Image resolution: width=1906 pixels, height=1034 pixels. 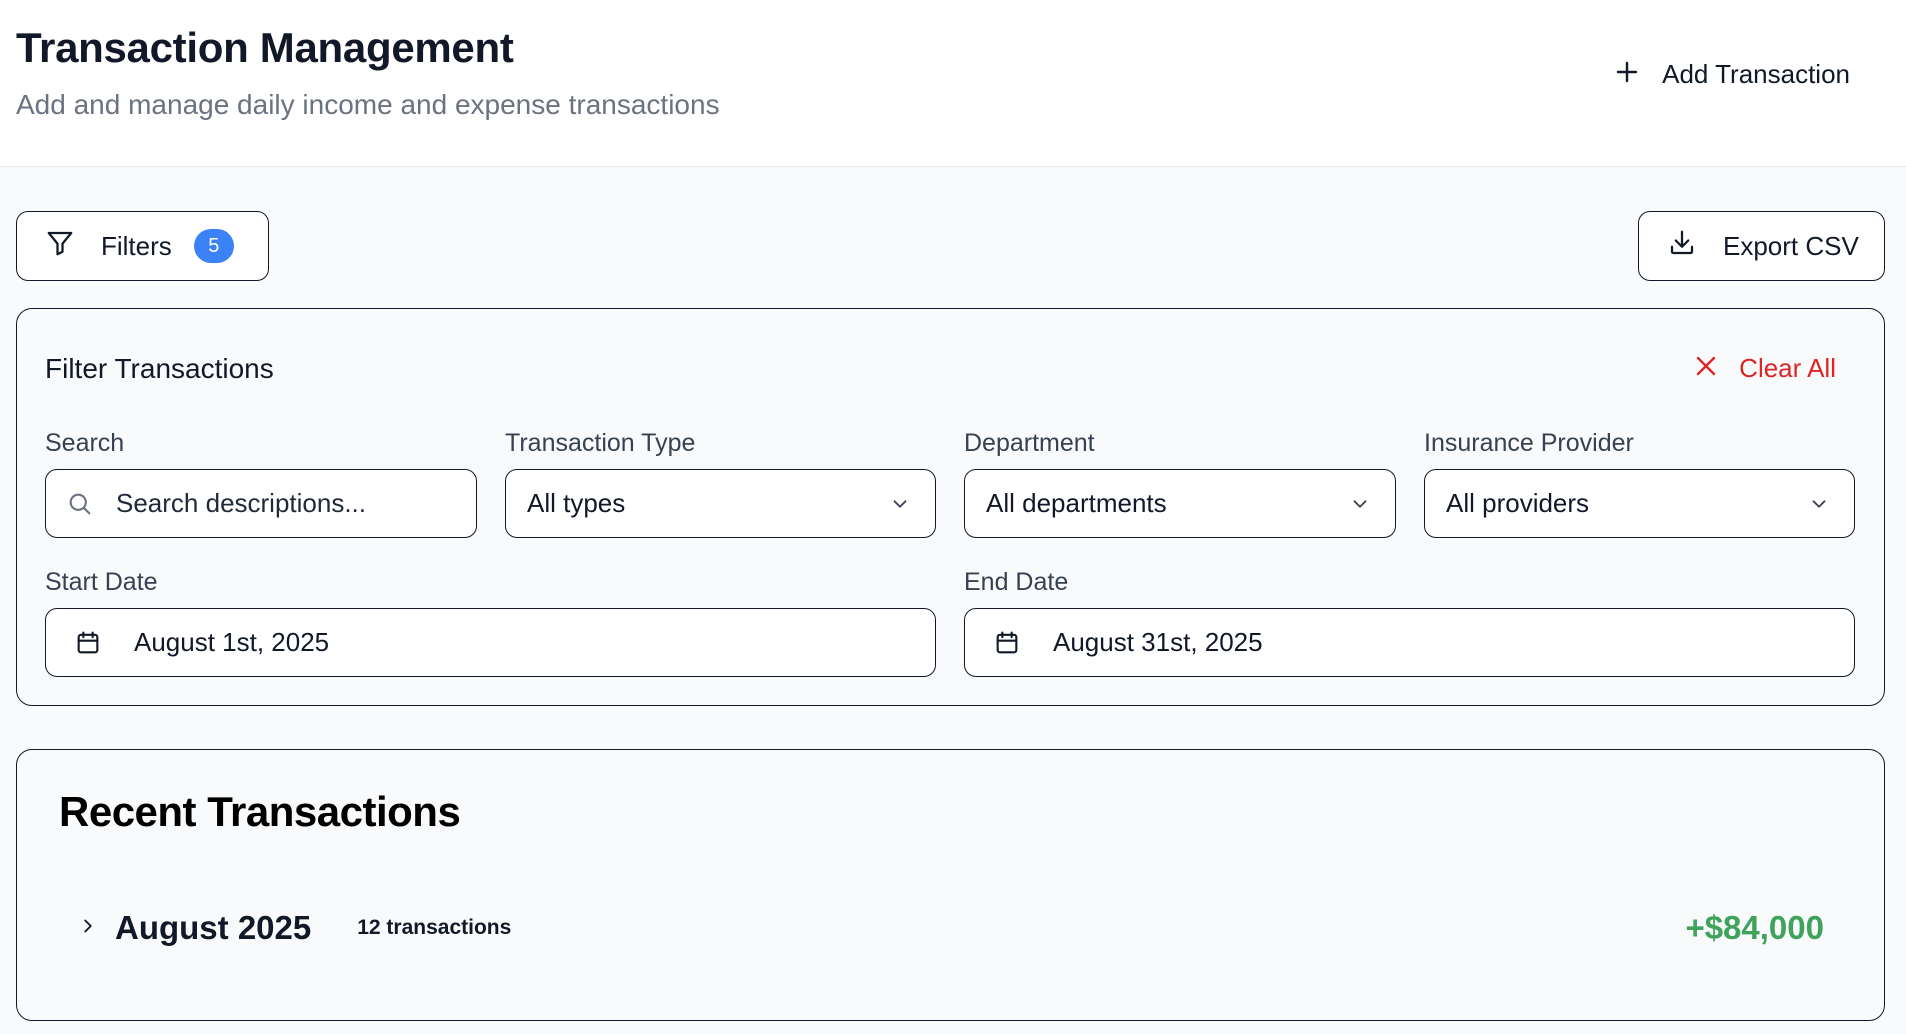 I want to click on search-label: Search, so click(x=85, y=443).